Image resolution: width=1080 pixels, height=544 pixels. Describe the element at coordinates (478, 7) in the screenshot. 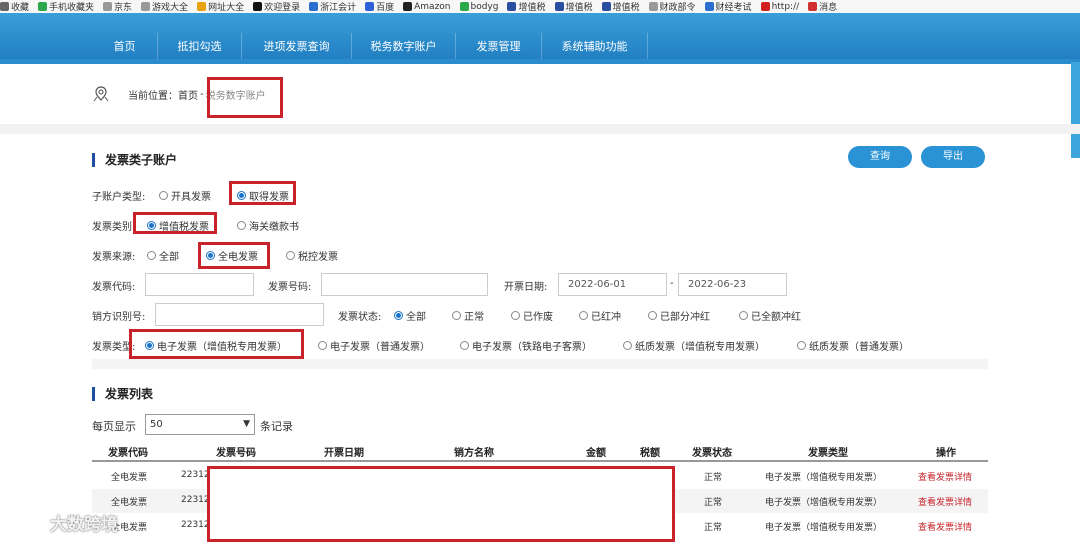

I see `bookmark-item: bodyg` at that location.